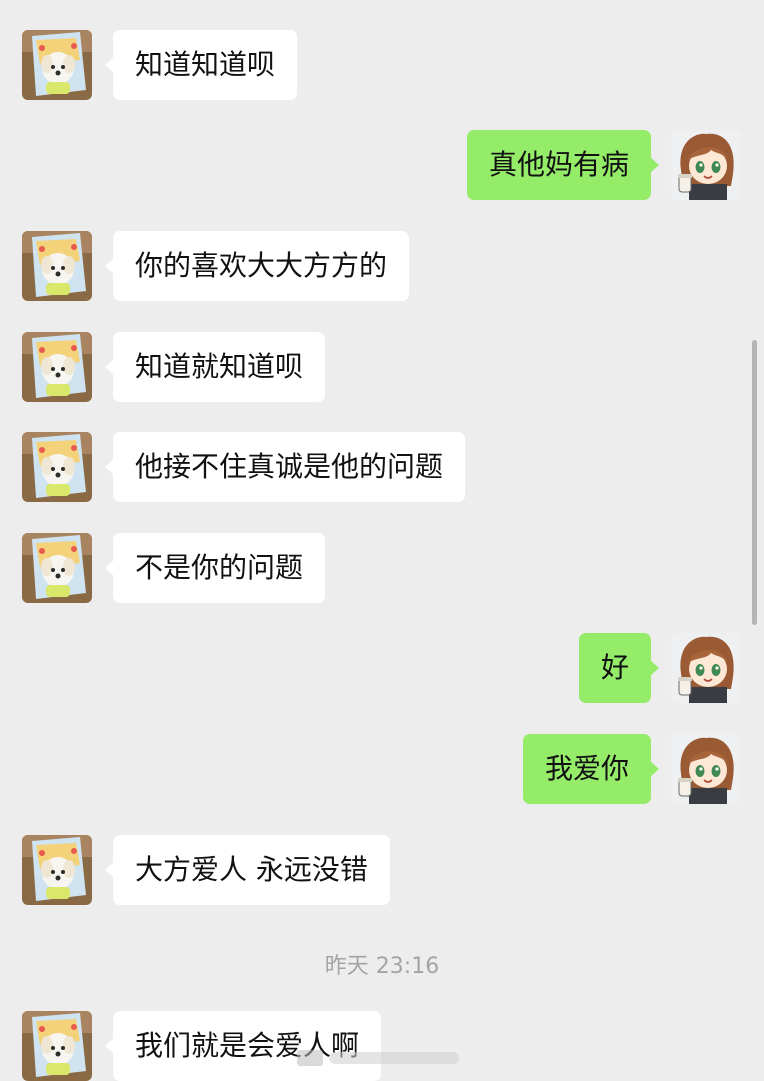 The width and height of the screenshot is (764, 1081). What do you see at coordinates (201, 65) in the screenshot?
I see `message-bubble-incoming: 知道知道呗` at bounding box center [201, 65].